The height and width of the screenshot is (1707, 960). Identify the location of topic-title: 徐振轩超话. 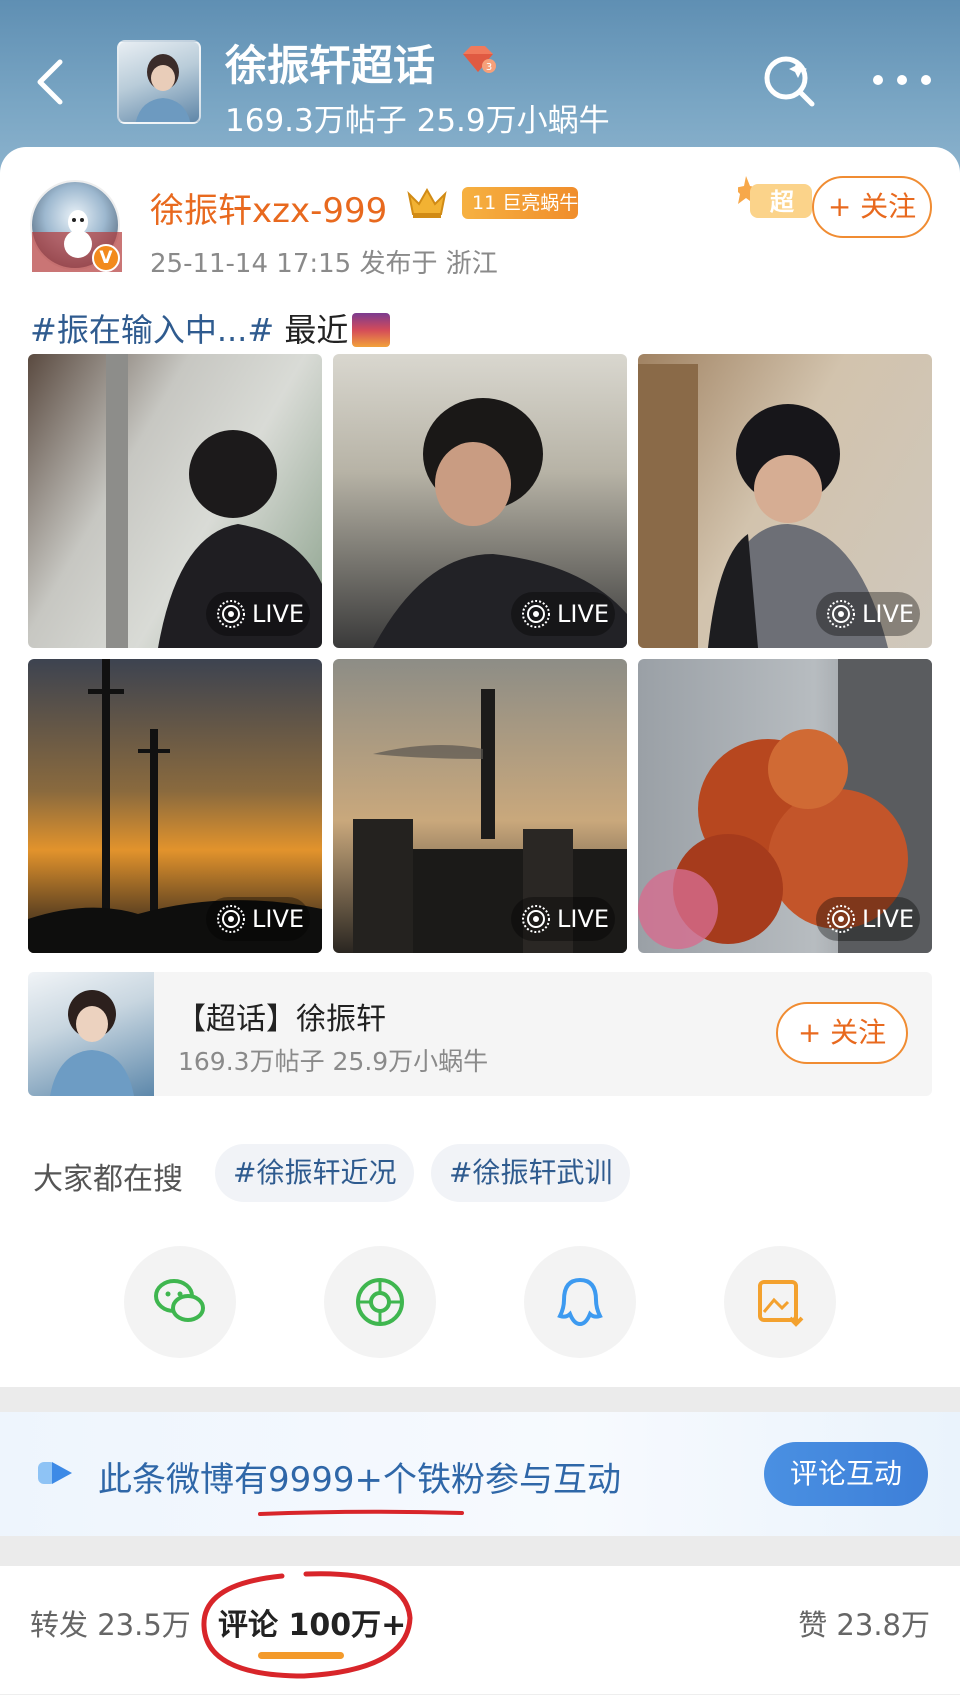
(330, 65).